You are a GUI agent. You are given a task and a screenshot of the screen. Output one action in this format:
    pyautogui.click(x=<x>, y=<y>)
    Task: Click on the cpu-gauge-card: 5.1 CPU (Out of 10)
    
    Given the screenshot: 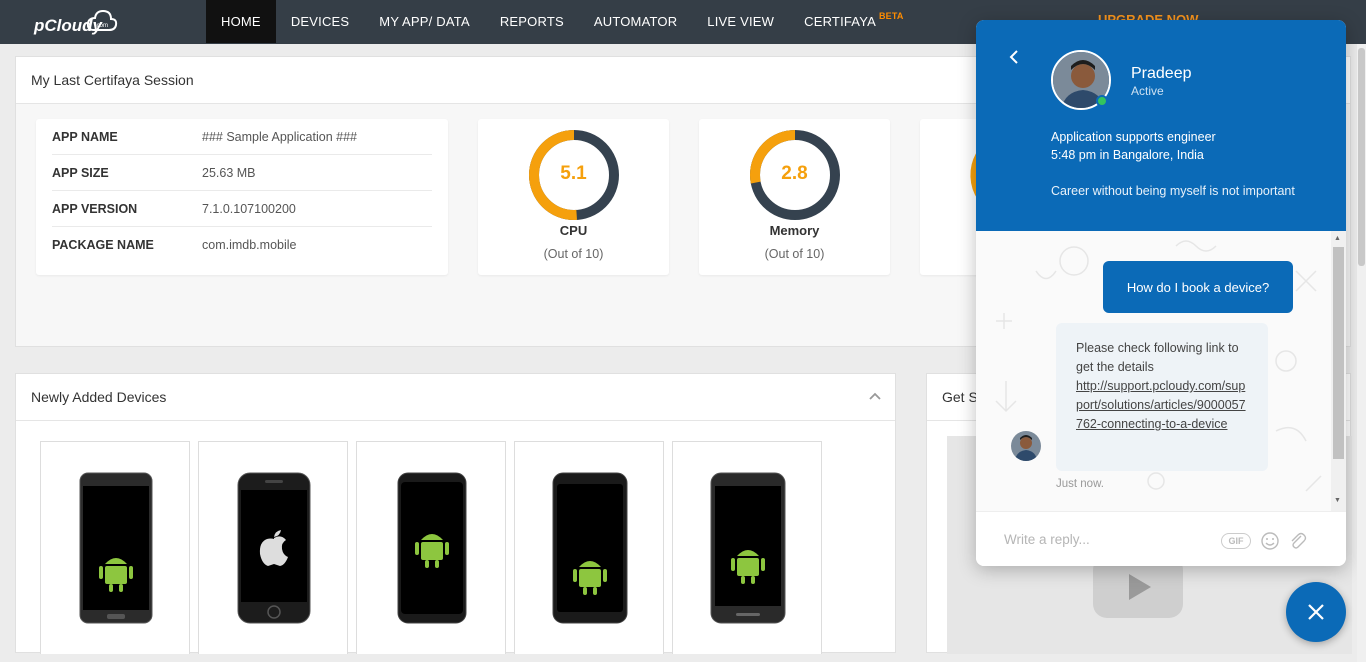 What is the action you would take?
    pyautogui.click(x=573, y=197)
    